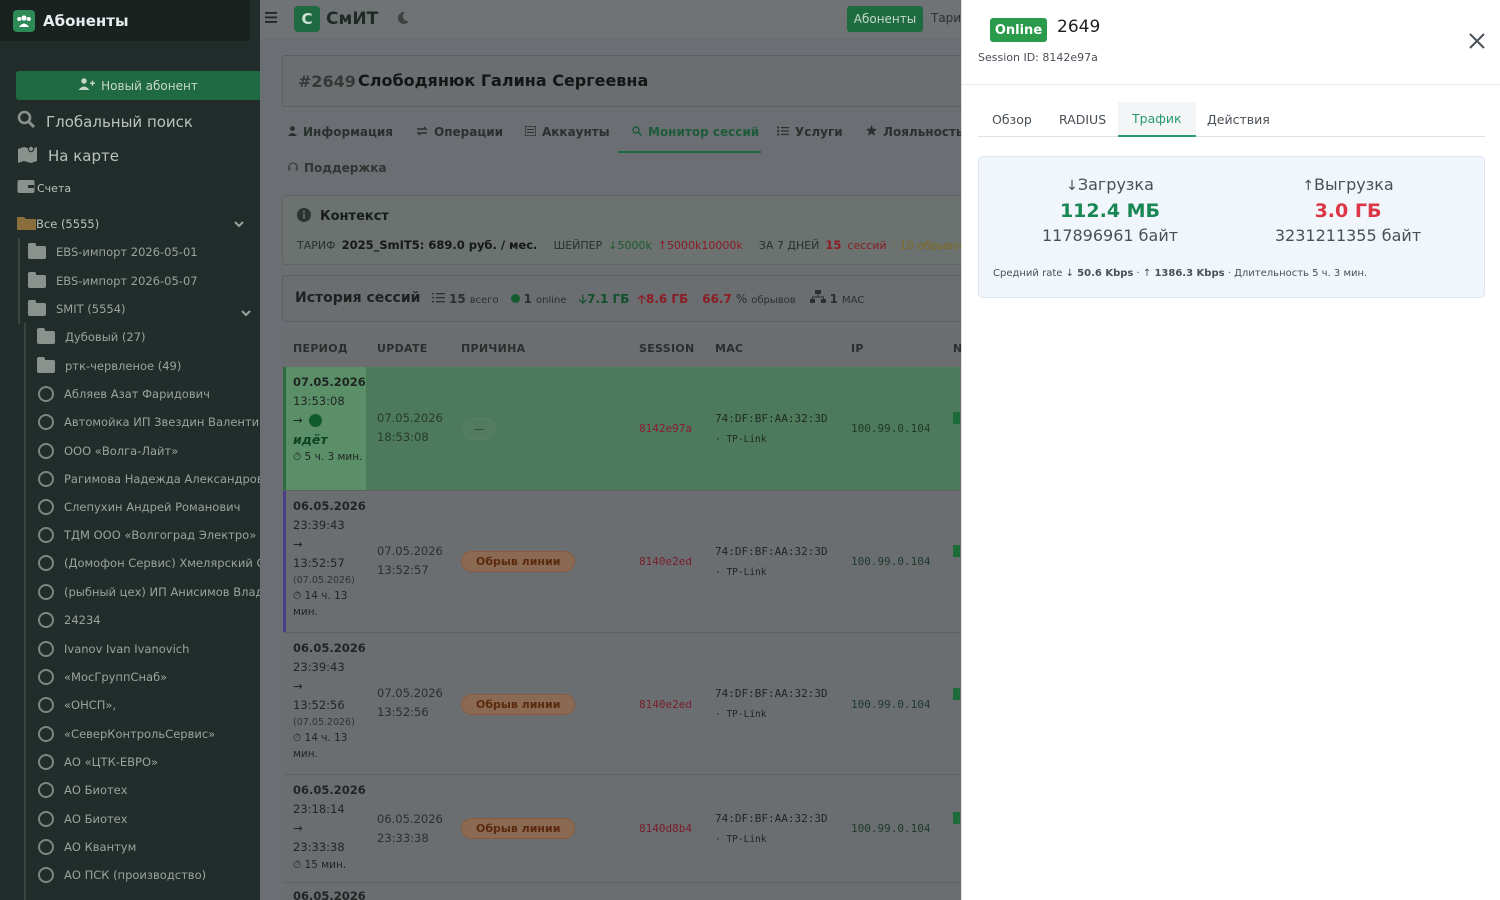 The width and height of the screenshot is (1500, 900). I want to click on session-id-cell: 8142e97a, so click(665, 428).